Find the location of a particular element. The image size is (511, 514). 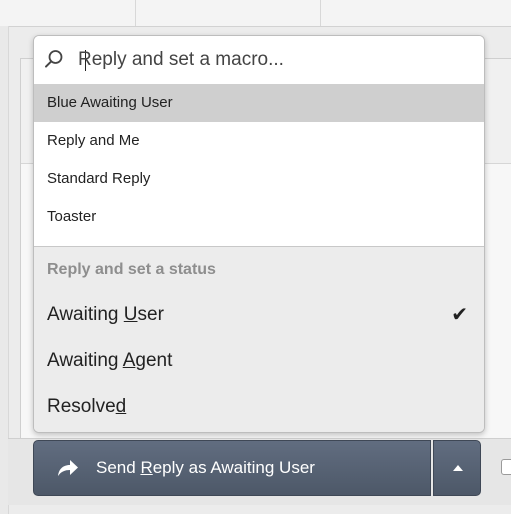

reply-arrow-icon is located at coordinates (68, 468).